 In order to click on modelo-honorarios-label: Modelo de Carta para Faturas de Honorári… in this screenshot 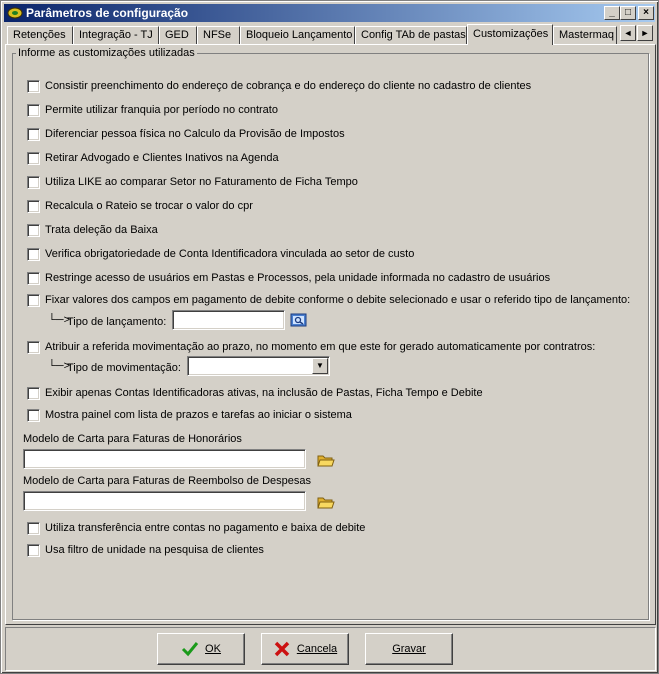, I will do `click(132, 439)`.